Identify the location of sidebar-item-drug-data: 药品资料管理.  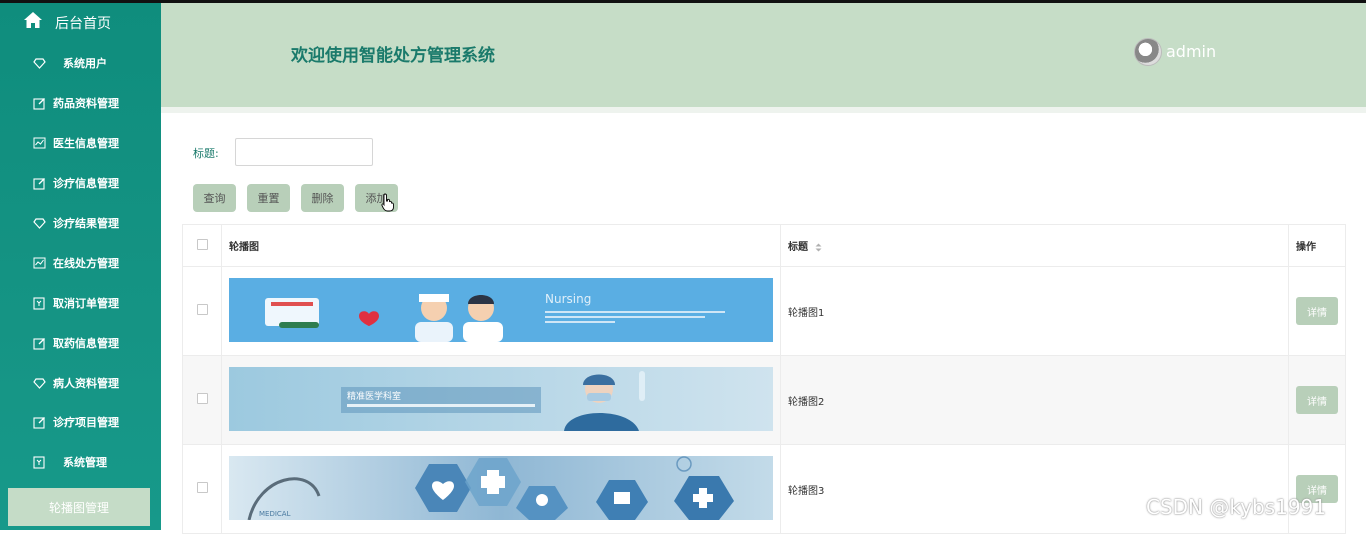
(80, 103).